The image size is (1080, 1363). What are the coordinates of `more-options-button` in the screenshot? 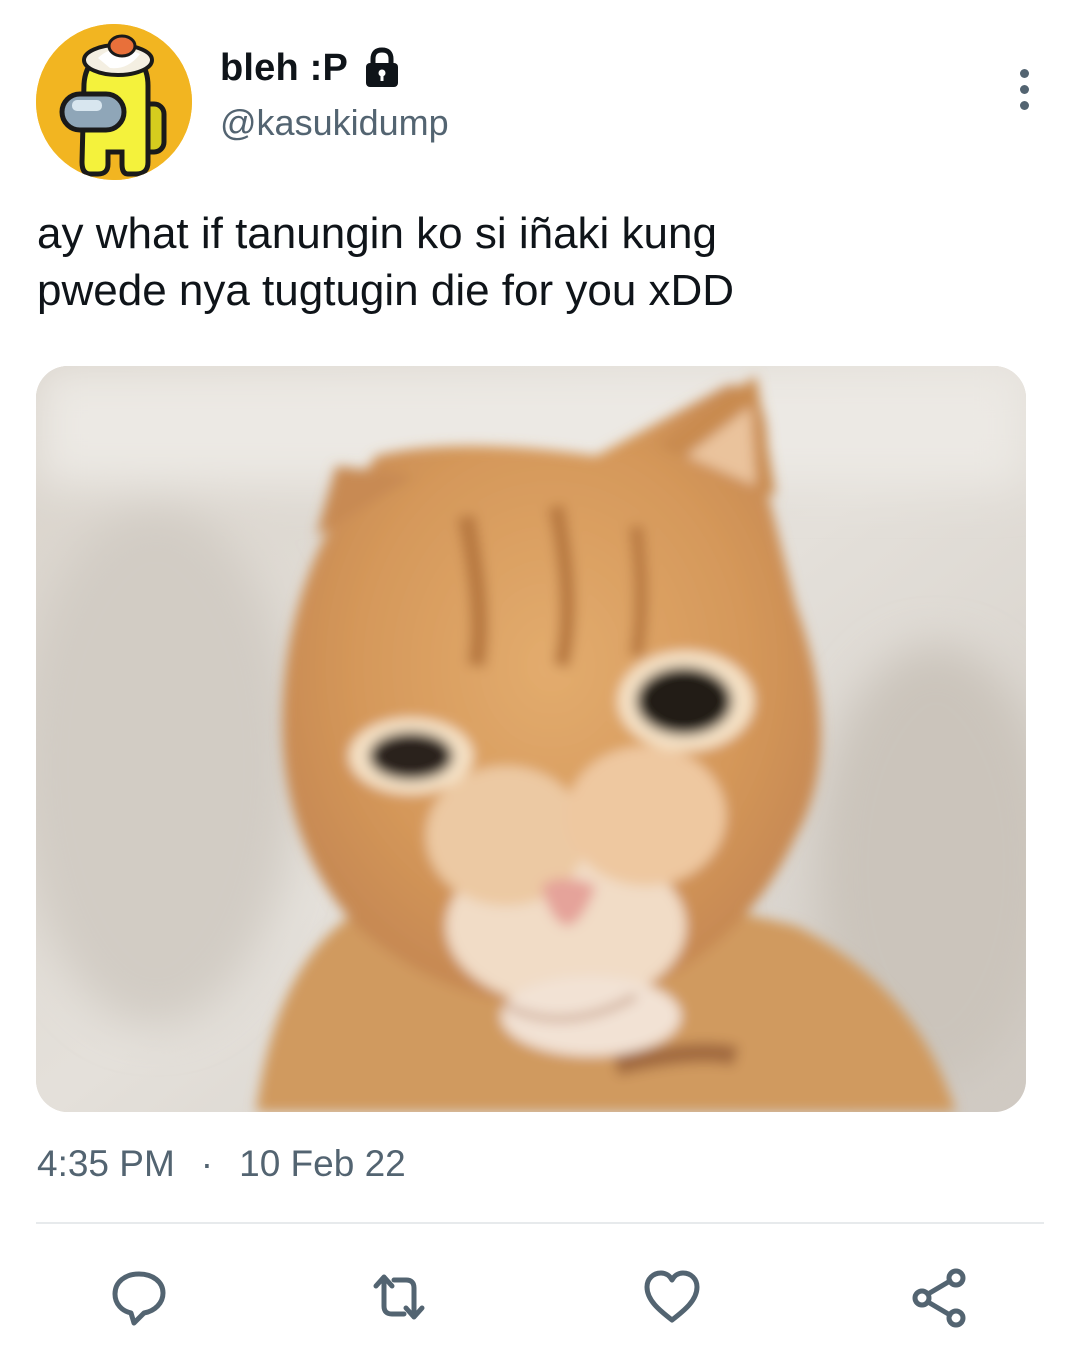 It's located at (1024, 89).